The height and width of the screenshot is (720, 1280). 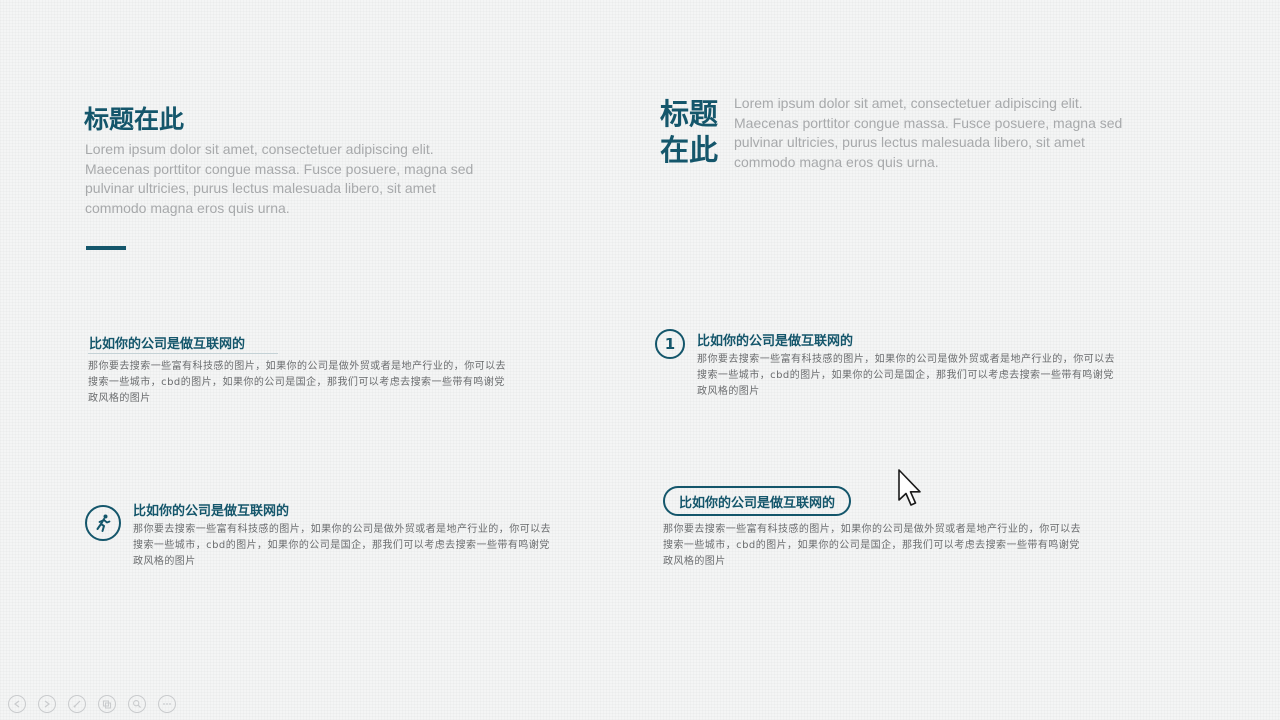 I want to click on number-label: 1, so click(x=670, y=344).